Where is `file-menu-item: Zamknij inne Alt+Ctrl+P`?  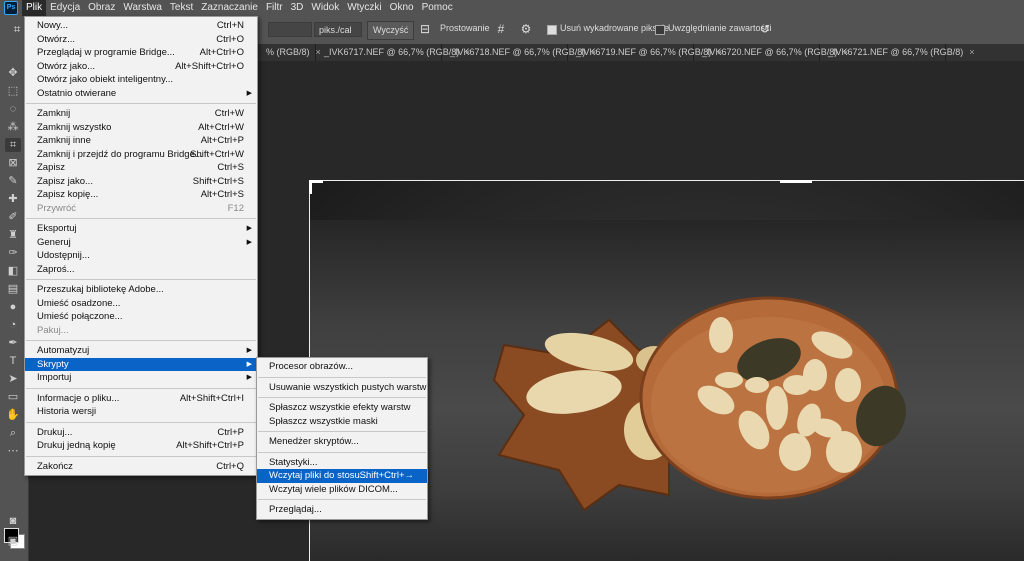 file-menu-item: Zamknij inne Alt+Ctrl+P is located at coordinates (141, 141).